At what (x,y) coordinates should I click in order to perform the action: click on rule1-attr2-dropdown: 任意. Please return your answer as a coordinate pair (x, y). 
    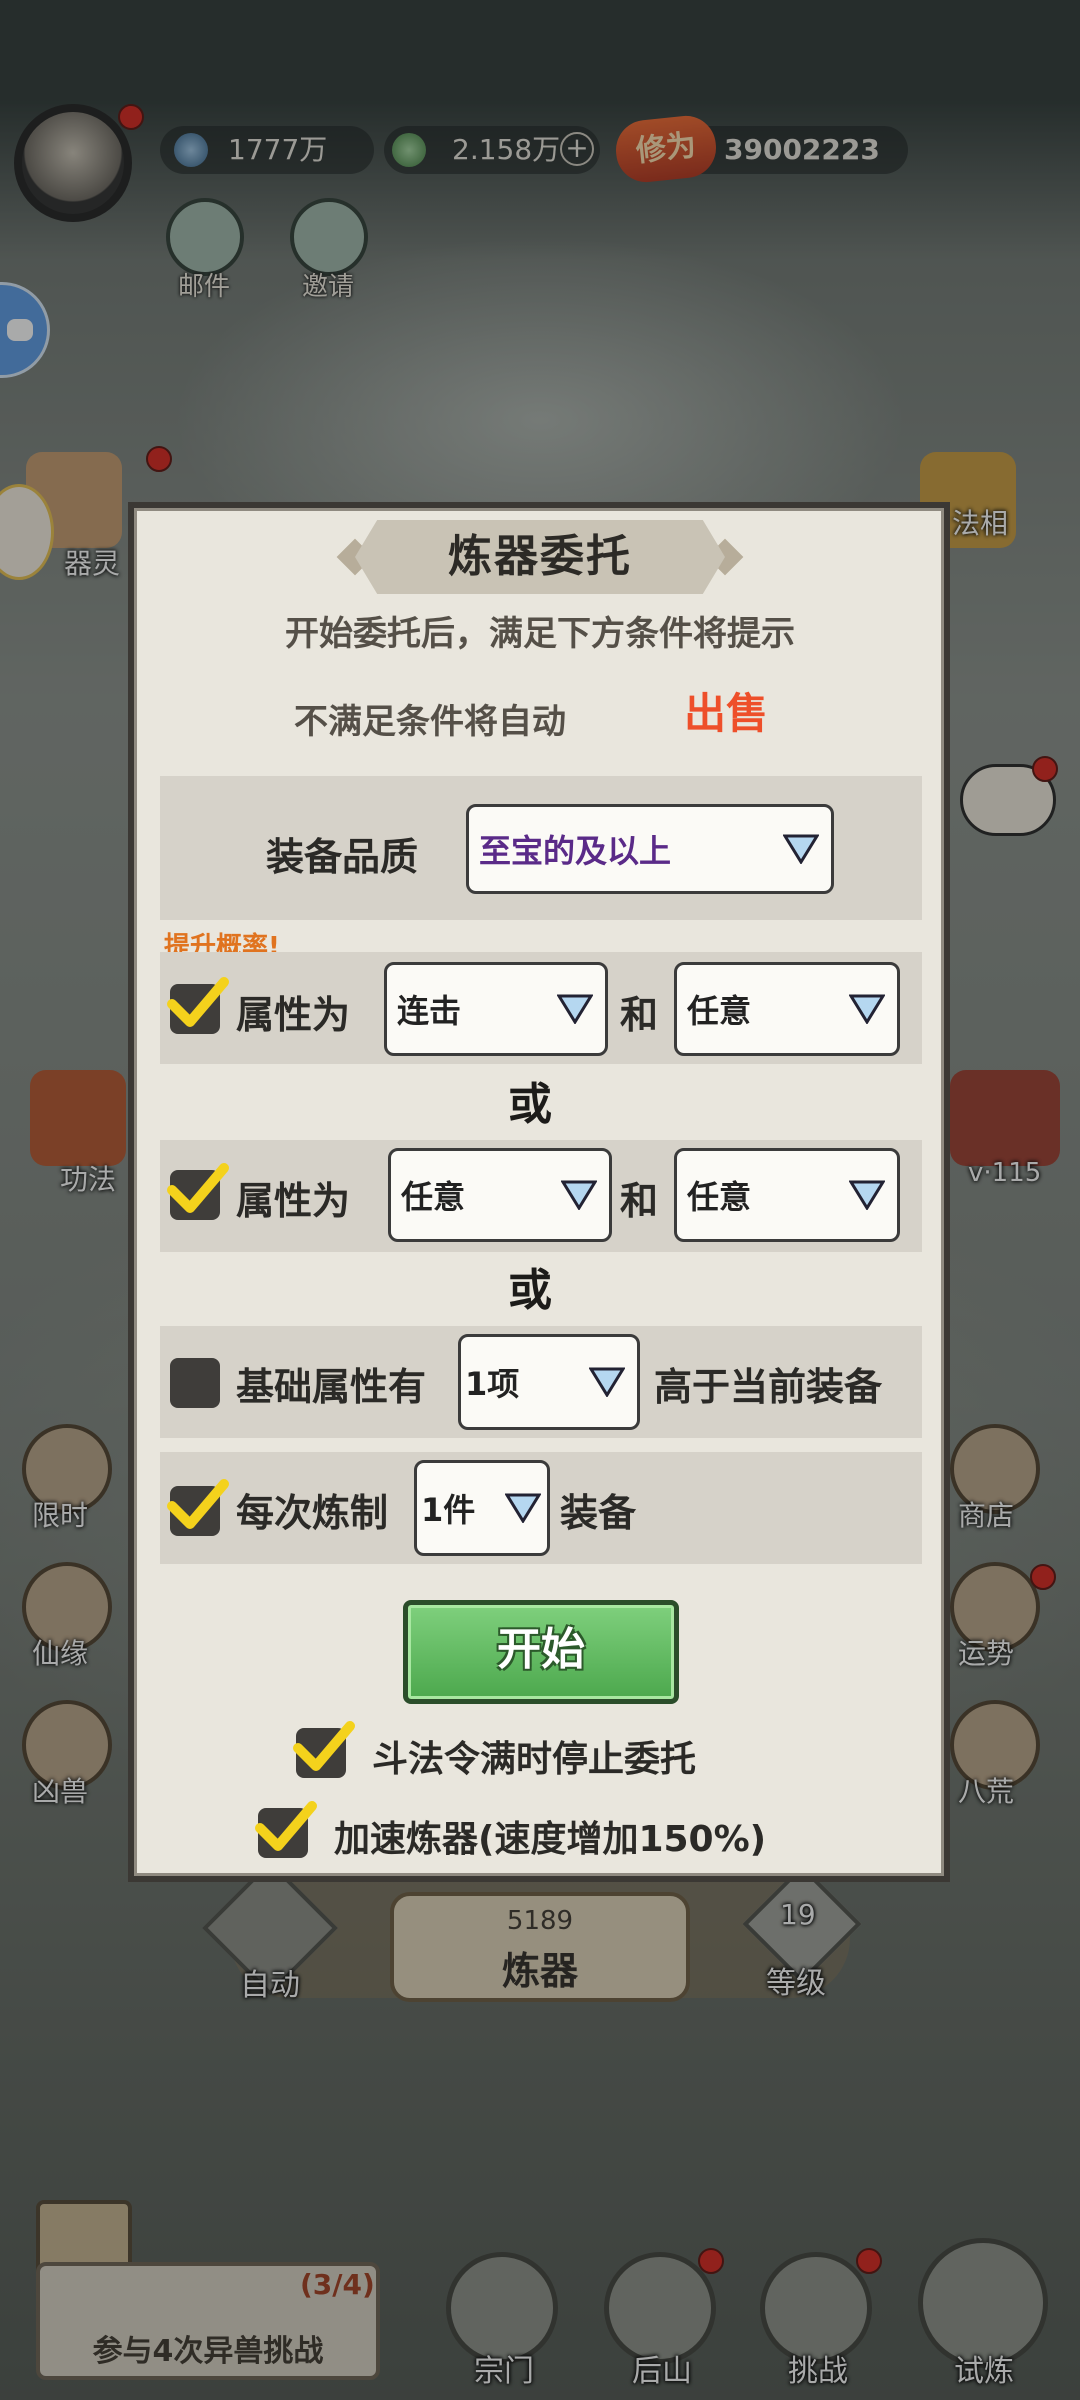
    Looking at the image, I should click on (787, 1009).